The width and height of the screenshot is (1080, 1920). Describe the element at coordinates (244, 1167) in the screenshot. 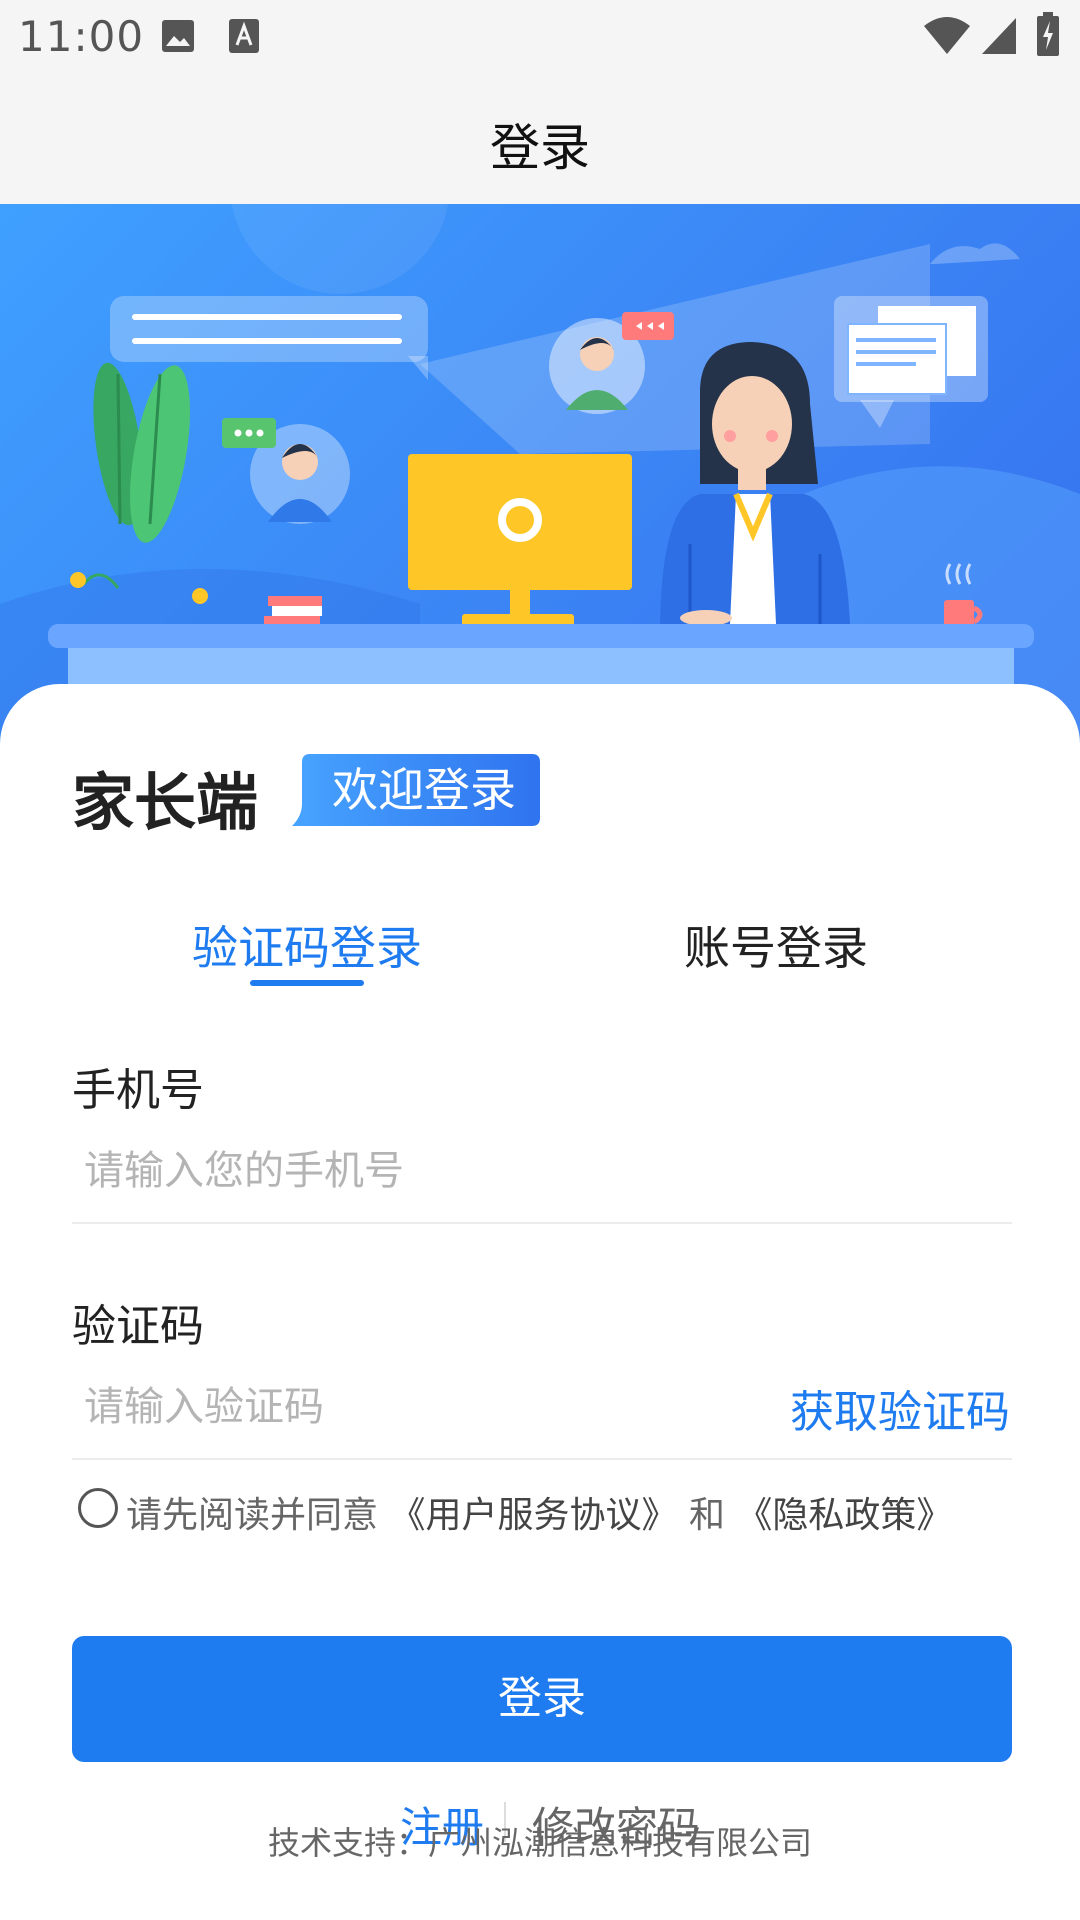

I see `phone-input: 请输入您的手机号` at that location.